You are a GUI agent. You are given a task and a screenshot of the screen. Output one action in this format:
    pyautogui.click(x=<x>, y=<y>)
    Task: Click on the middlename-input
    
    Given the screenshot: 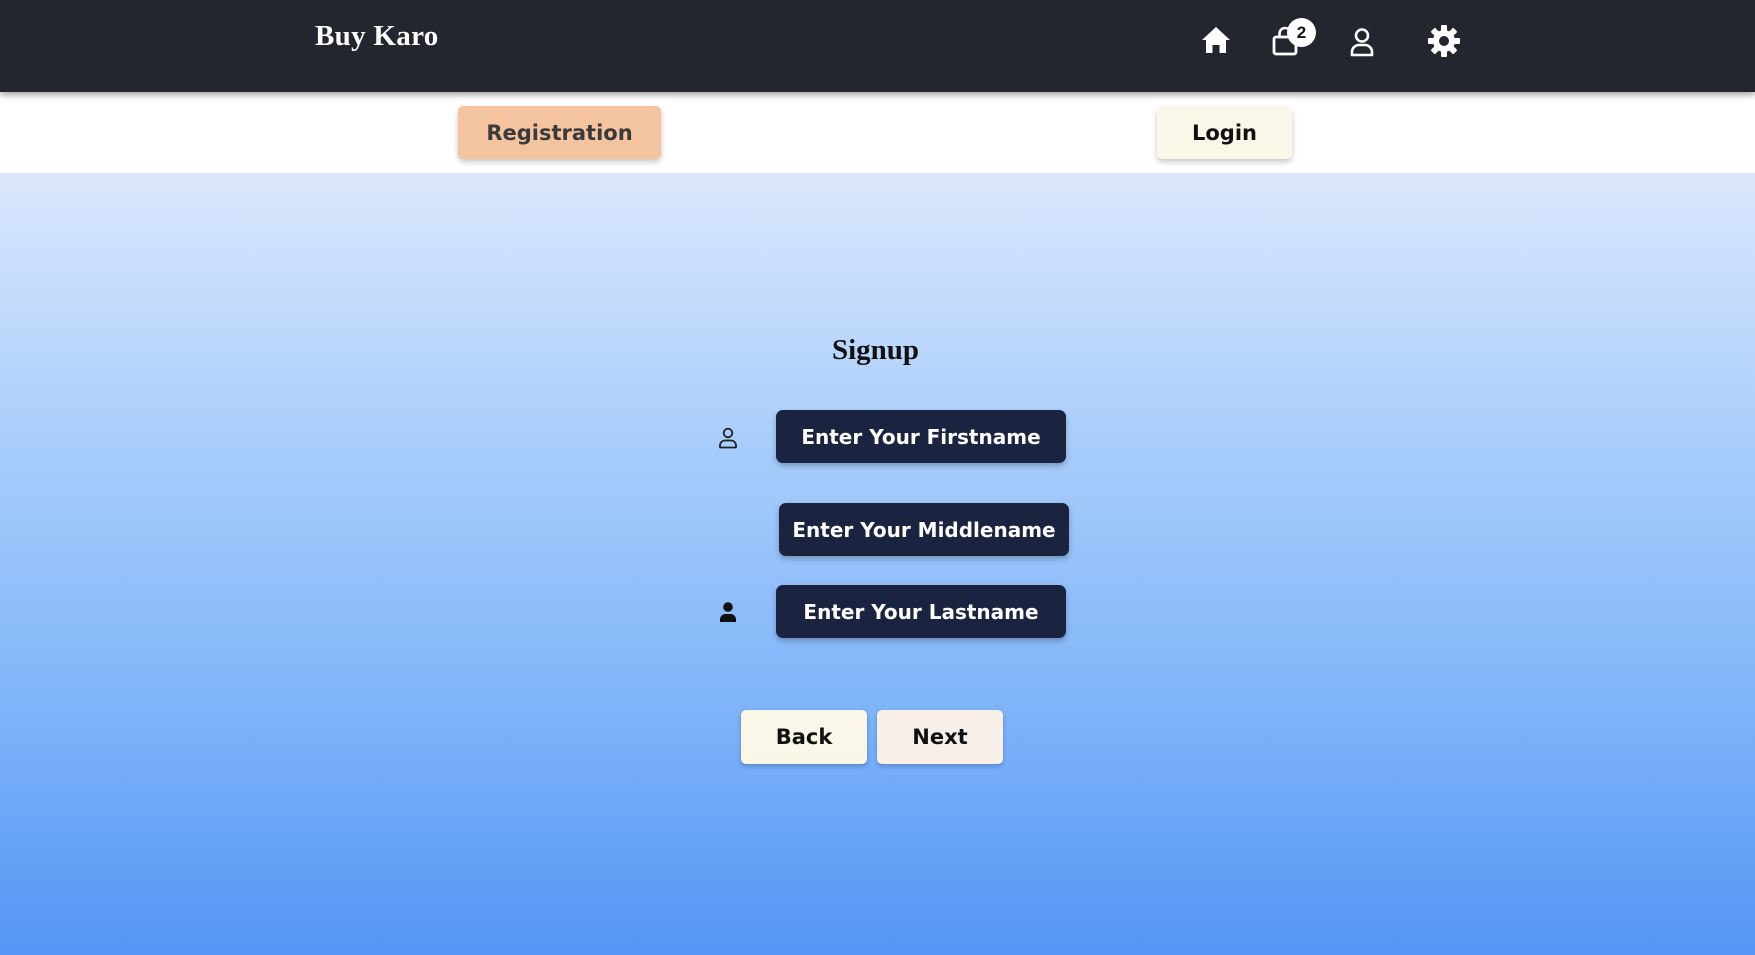 What is the action you would take?
    pyautogui.click(x=924, y=529)
    